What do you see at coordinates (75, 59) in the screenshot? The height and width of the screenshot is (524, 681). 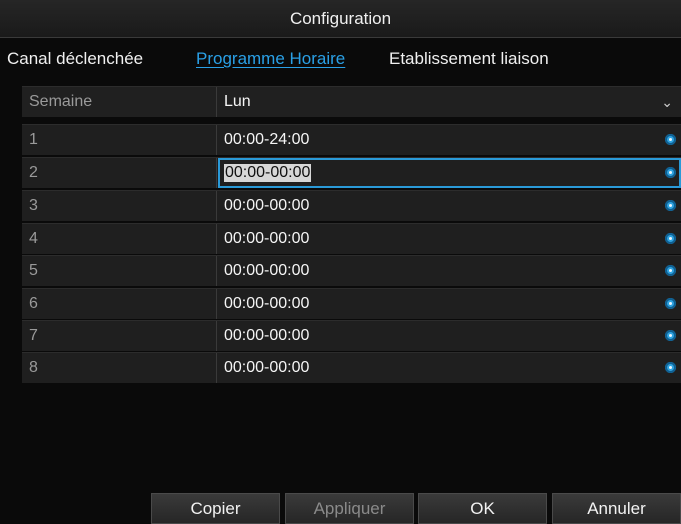 I see `tab-canal-declenchee: Canal déclenchée` at bounding box center [75, 59].